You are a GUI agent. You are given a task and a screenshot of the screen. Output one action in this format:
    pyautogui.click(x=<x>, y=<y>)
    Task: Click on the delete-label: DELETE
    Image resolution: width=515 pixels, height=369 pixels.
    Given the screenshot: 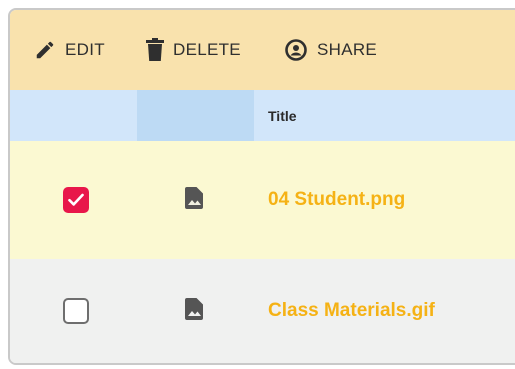 What is the action you would take?
    pyautogui.click(x=207, y=49)
    